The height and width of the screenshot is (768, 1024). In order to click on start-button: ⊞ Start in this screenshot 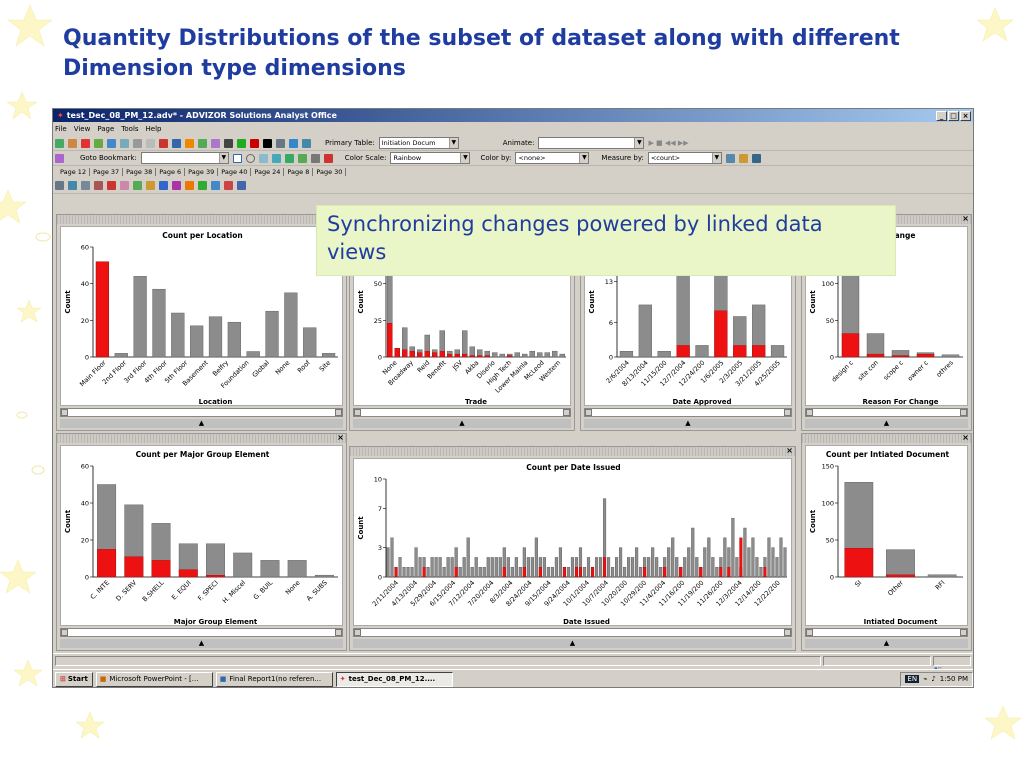, I will do `click(74, 679)`.